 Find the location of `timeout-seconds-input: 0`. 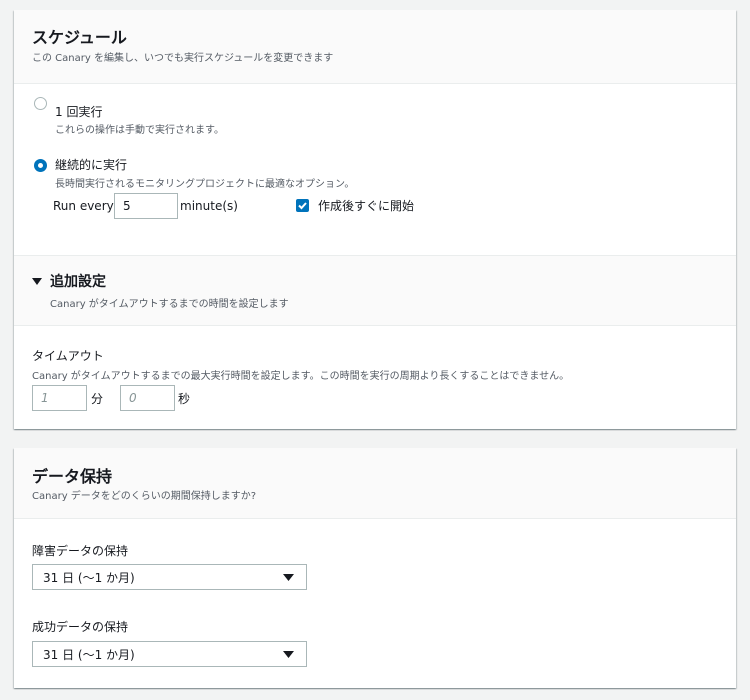

timeout-seconds-input: 0 is located at coordinates (147, 398).